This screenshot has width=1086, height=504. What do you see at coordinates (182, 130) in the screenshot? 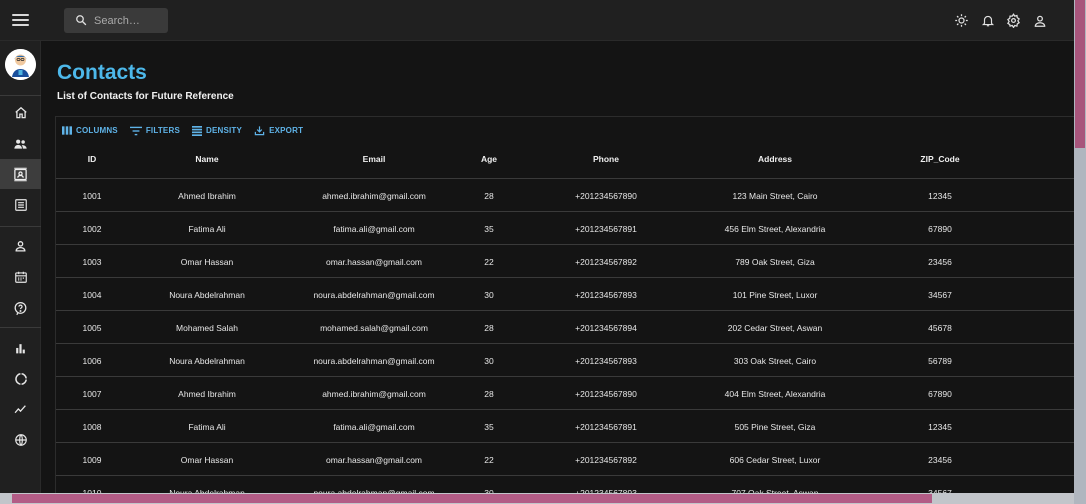
I see `grid-toolbar: COLUMNS FILTERS DENSITY EXPORT` at bounding box center [182, 130].